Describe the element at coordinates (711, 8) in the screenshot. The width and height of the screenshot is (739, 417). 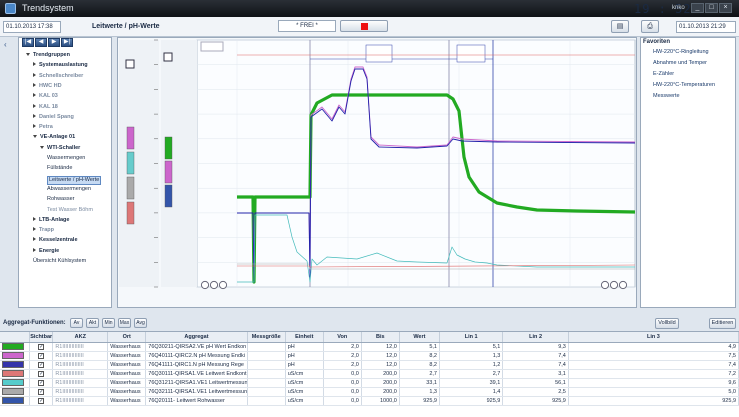
I see `maximize-icon: □` at that location.